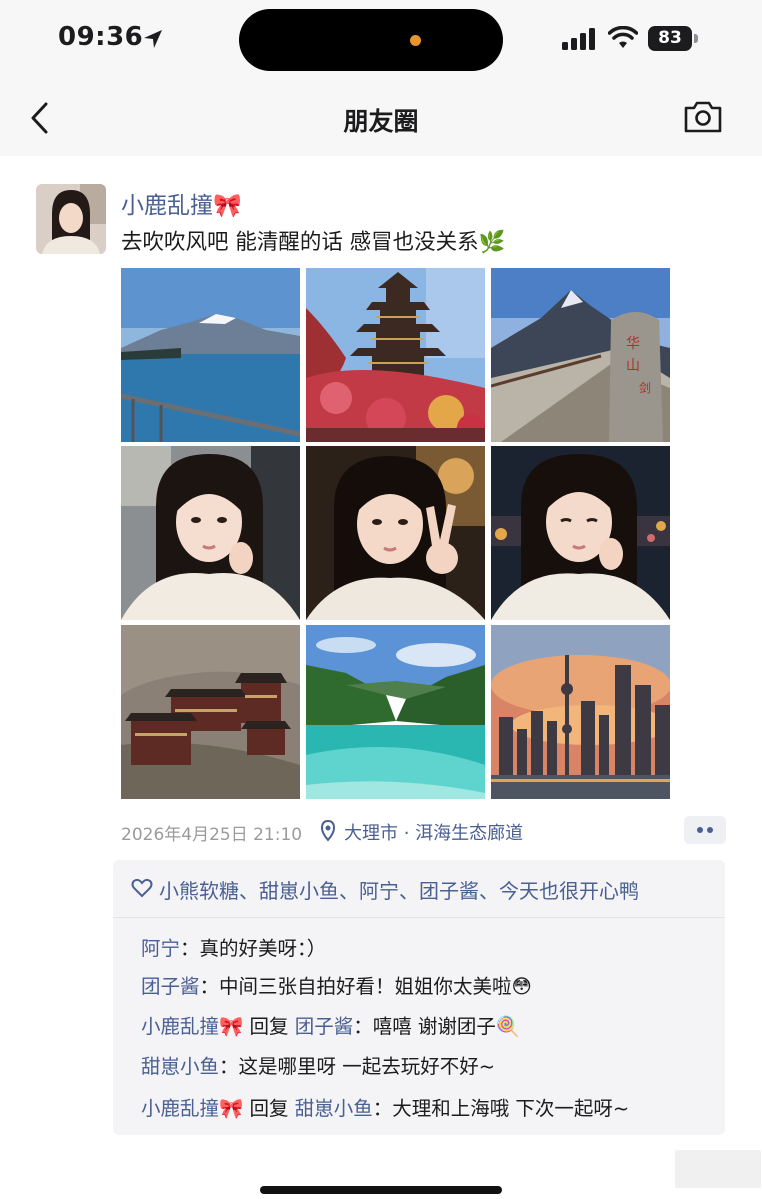 This screenshot has height=1199, width=762. I want to click on svg-text: 剑, so click(645, 387).